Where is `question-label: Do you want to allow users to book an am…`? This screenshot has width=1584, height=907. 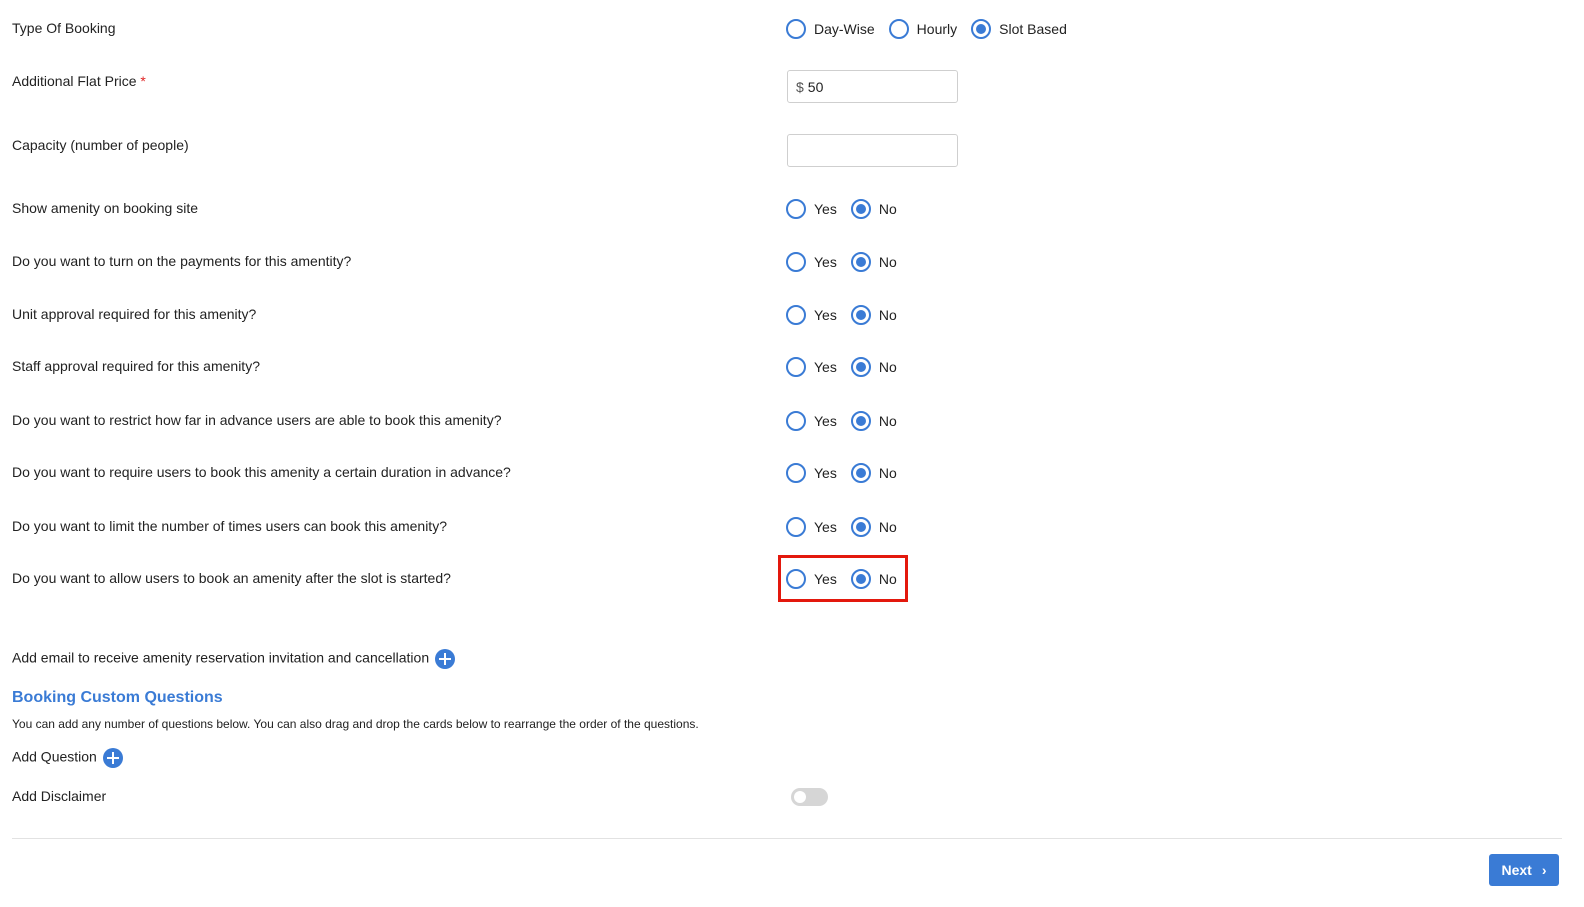 question-label: Do you want to allow users to book an am… is located at coordinates (231, 578).